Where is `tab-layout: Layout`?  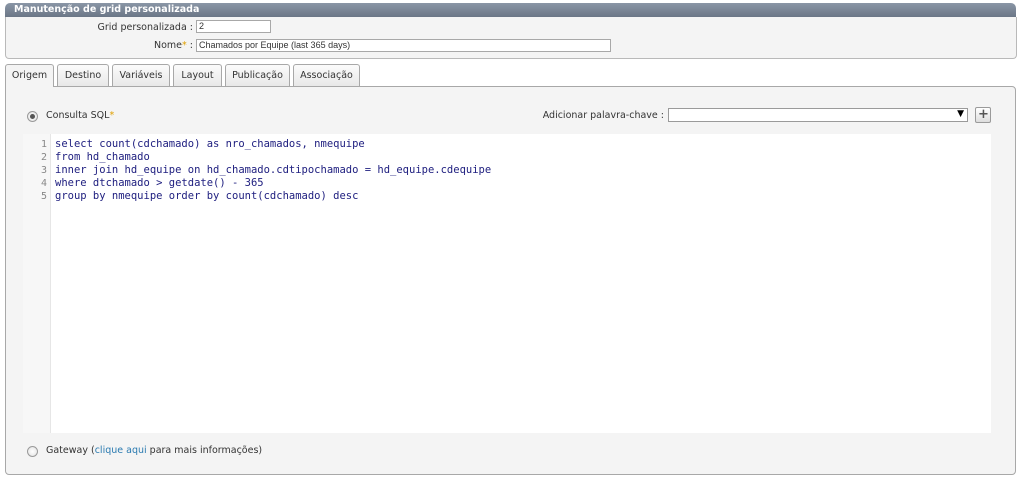
tab-layout: Layout is located at coordinates (197, 75).